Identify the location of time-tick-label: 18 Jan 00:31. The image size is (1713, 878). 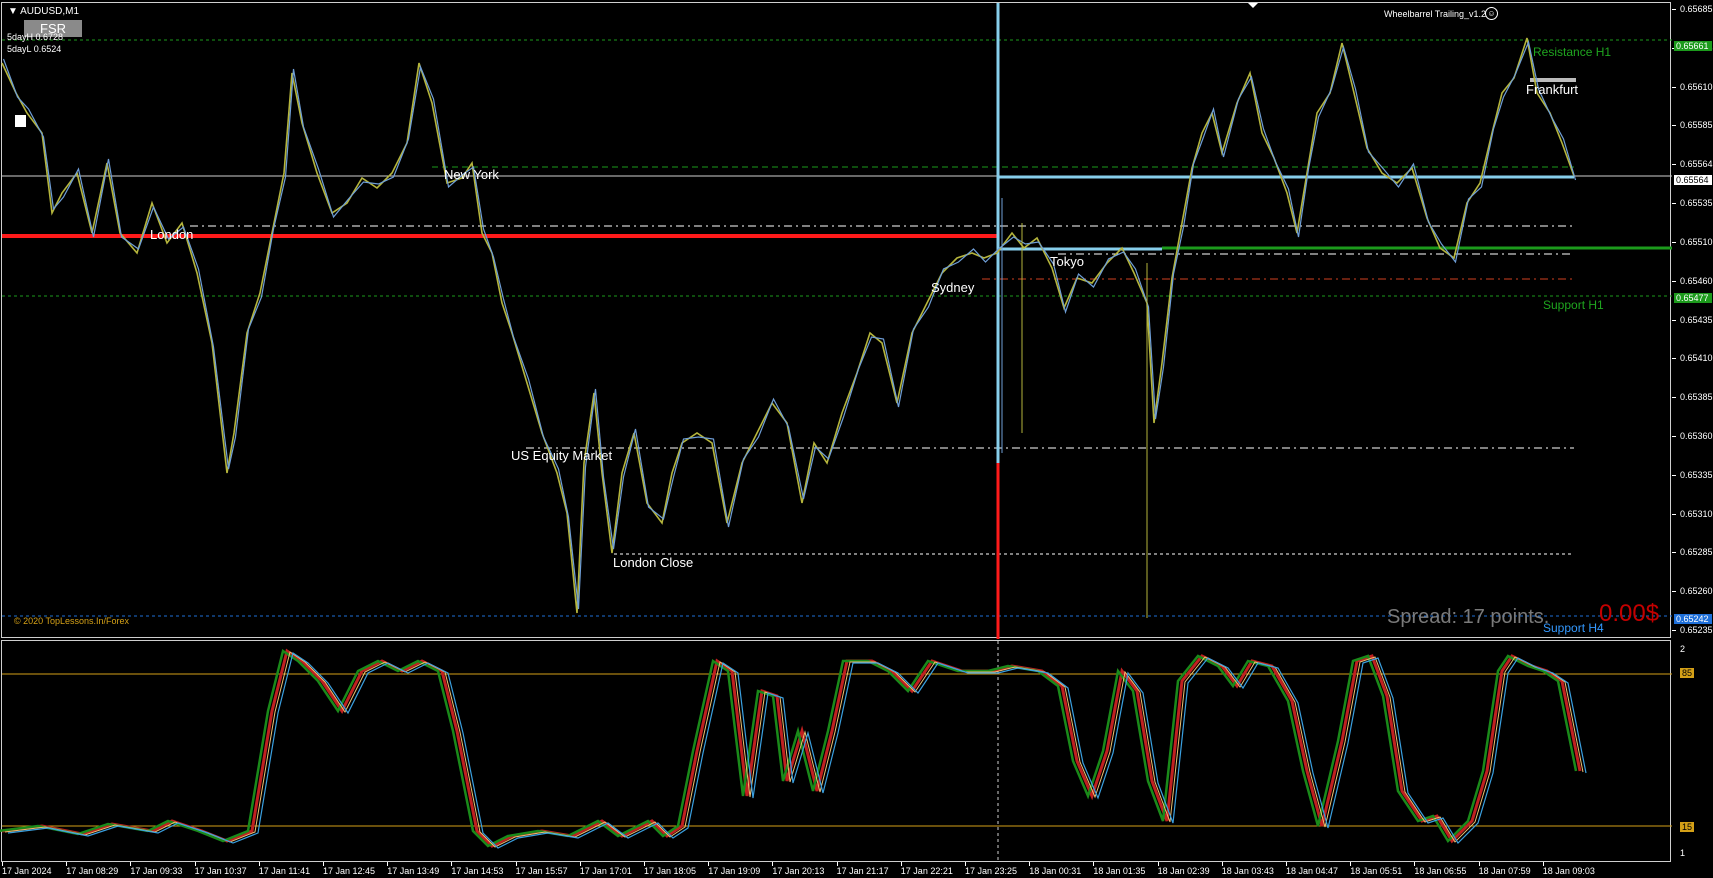
(1055, 871).